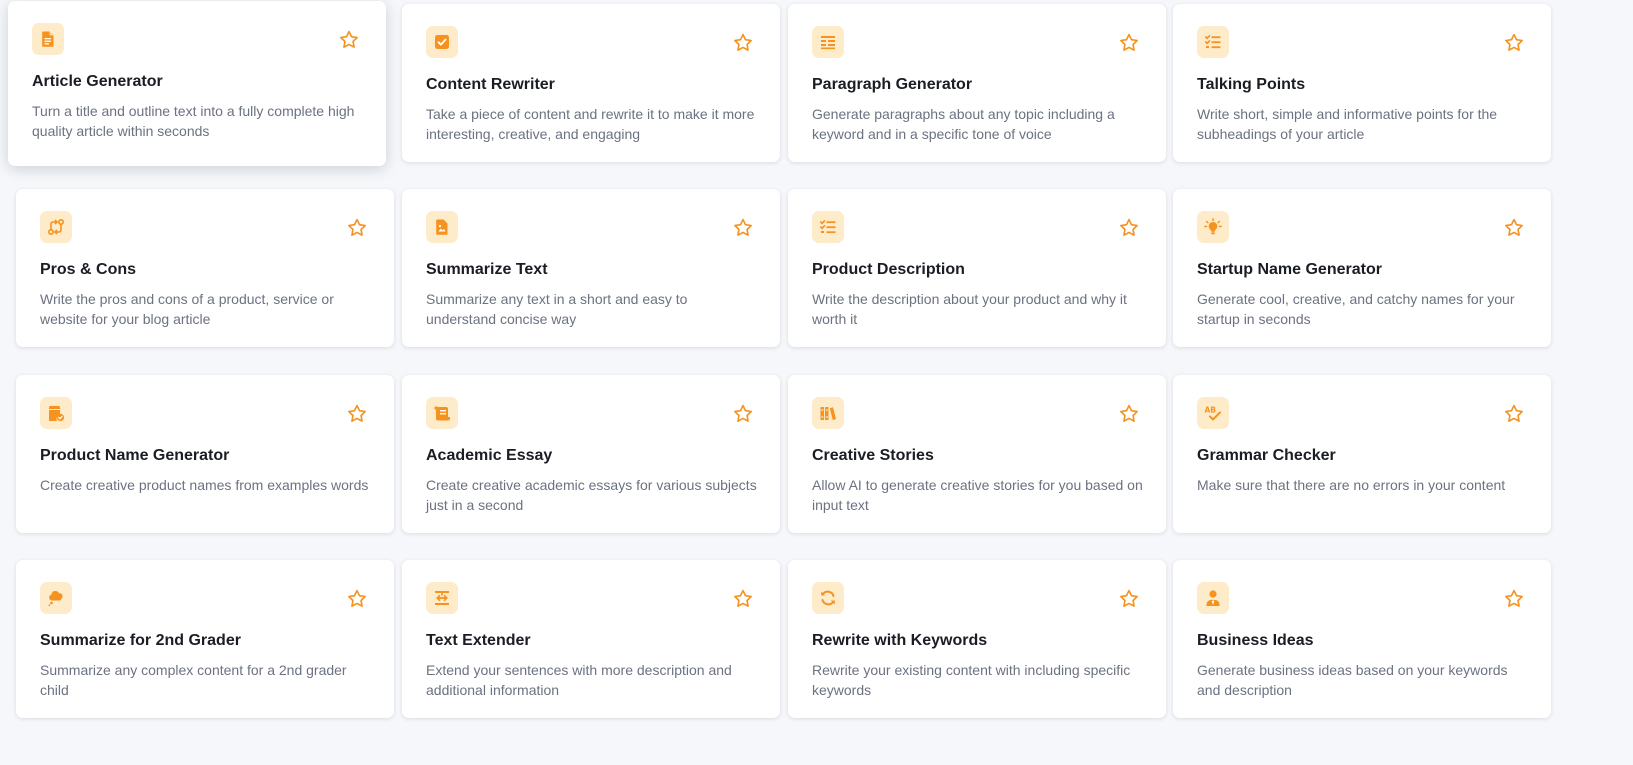 This screenshot has height=765, width=1633. Describe the element at coordinates (900, 640) in the screenshot. I see `template-title: Rewrite with Keywords` at that location.